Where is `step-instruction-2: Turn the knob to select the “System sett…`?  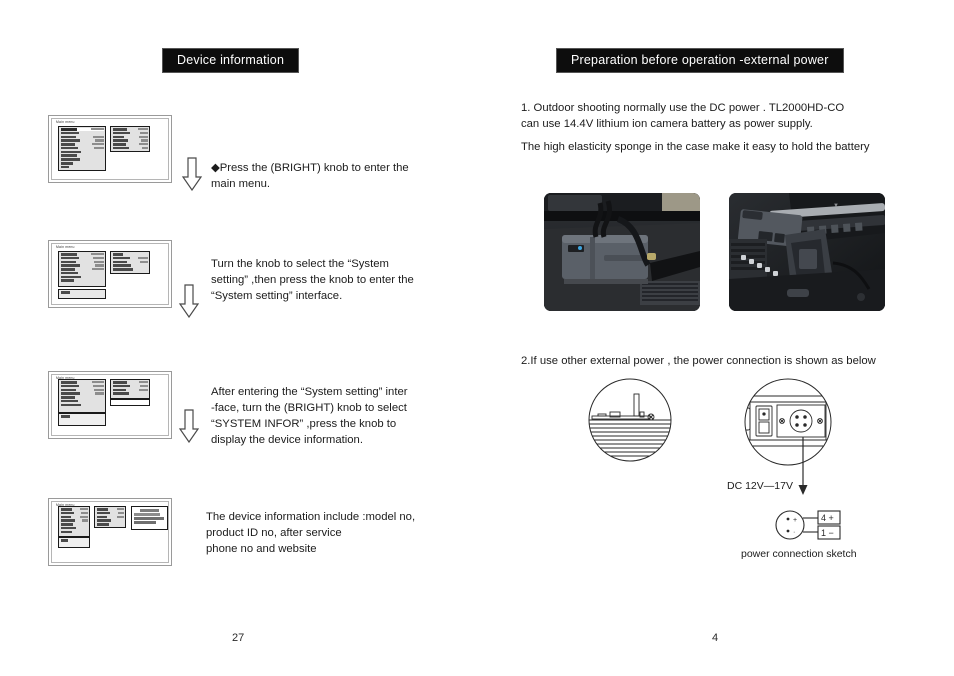
step-instruction-2: Turn the knob to select the “System sett… is located at coordinates (312, 280).